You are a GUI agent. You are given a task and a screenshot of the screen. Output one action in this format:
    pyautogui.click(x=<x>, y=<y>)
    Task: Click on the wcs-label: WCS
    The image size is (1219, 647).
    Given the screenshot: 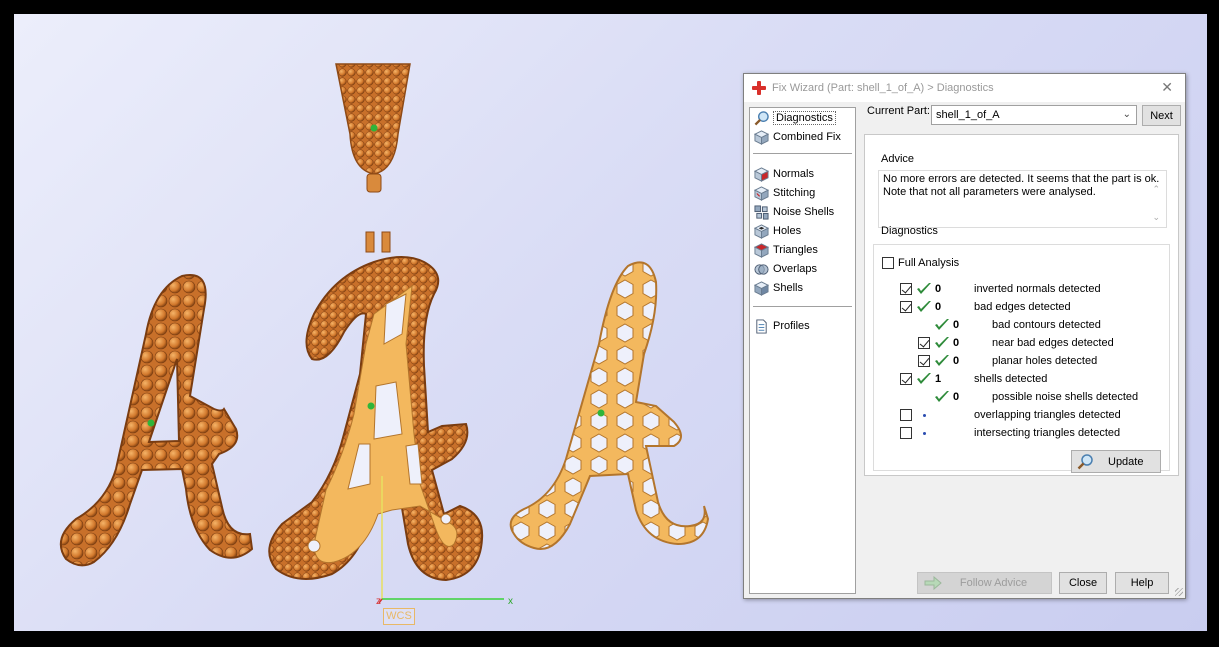 What is the action you would take?
    pyautogui.click(x=399, y=616)
    